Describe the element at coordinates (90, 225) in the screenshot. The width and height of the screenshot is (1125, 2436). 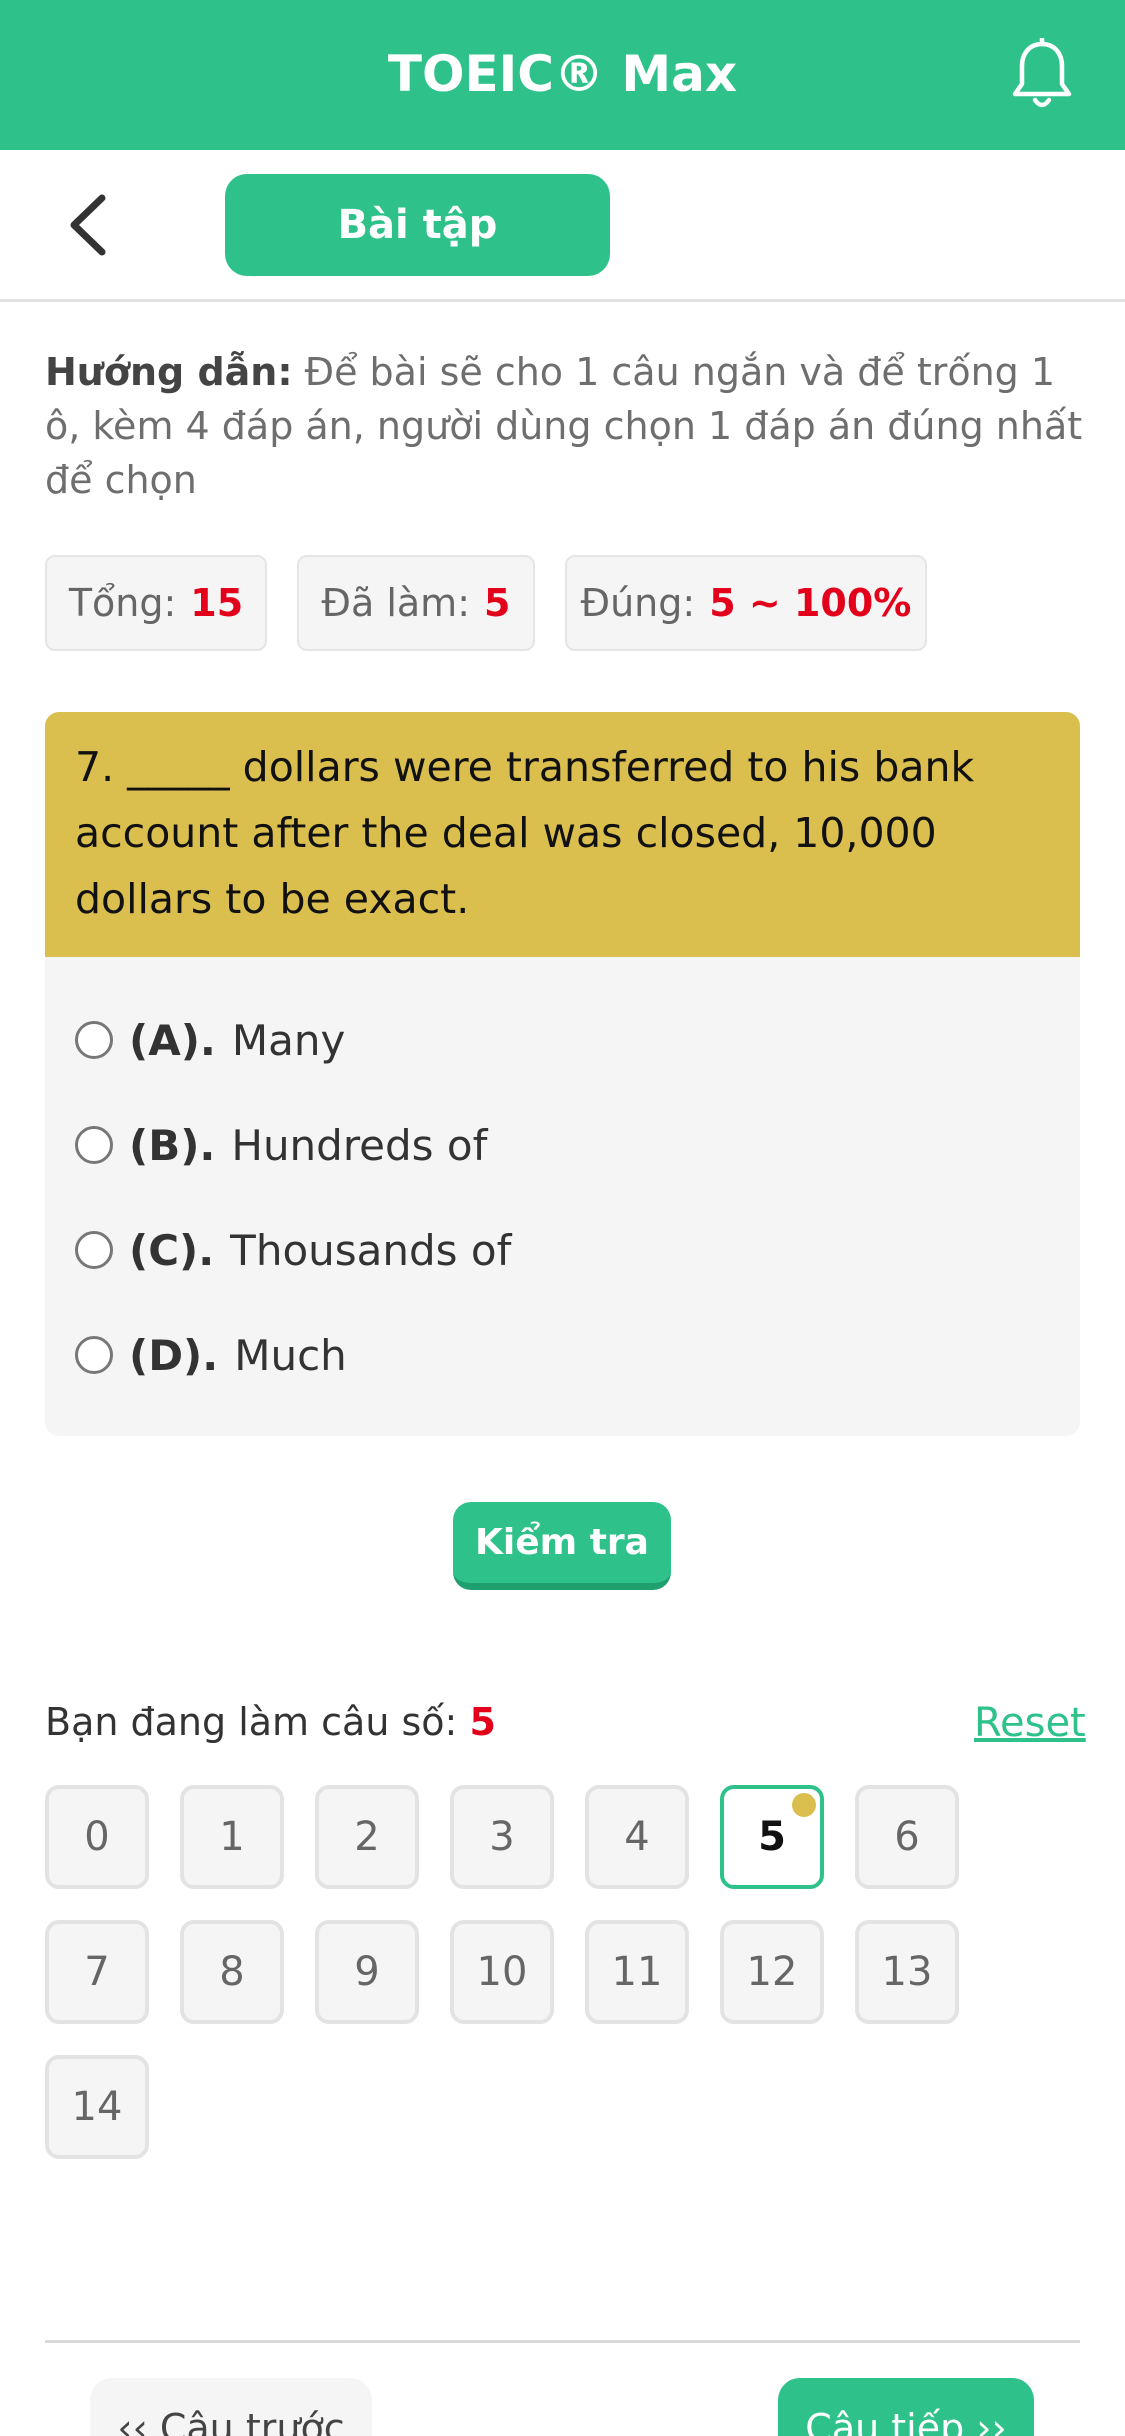
I see `chevron-left-icon` at that location.